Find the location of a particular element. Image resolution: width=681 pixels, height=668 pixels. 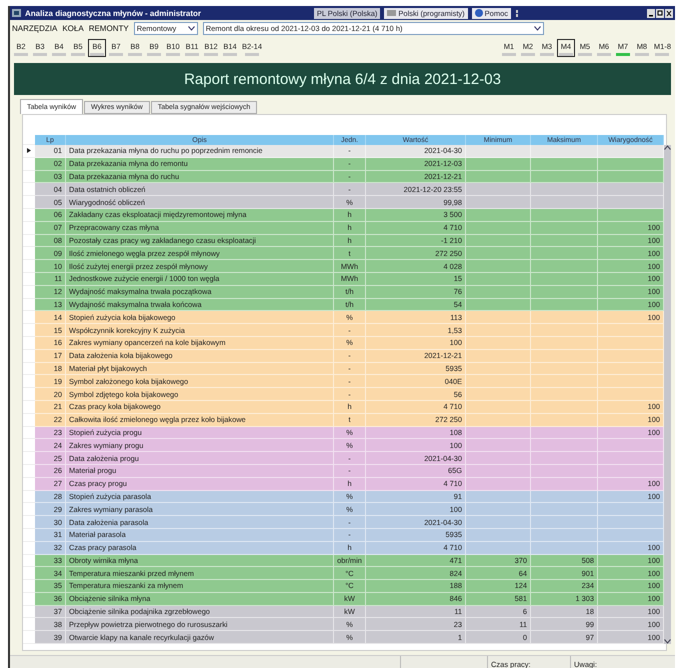

help-icon is located at coordinates (478, 13).